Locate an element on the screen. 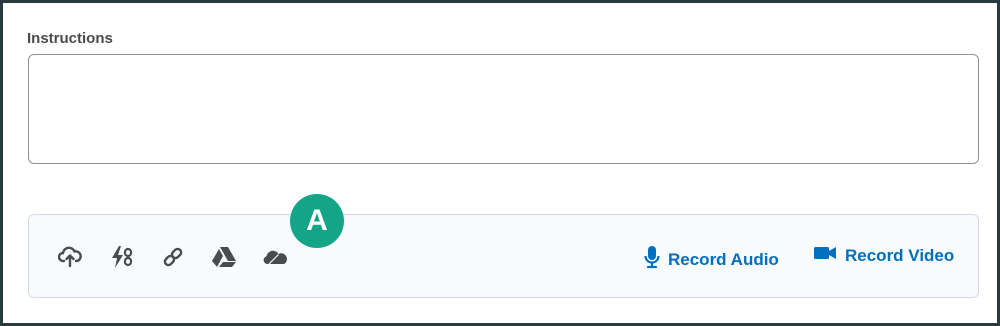 This screenshot has width=1000, height=326. quicklink-icon is located at coordinates (122, 257).